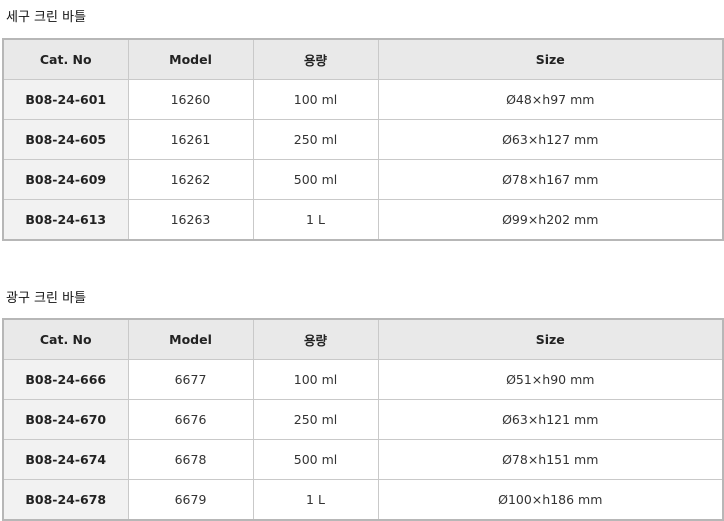  What do you see at coordinates (65, 99) in the screenshot?
I see `cell-cat-no: B08-24-601` at bounding box center [65, 99].